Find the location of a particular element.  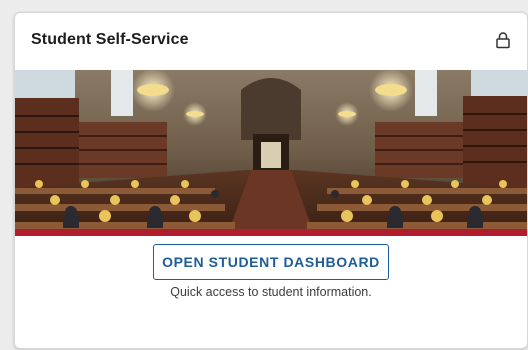

open-student-dashboard-button: OPEN STUDENT DASHBOARD is located at coordinates (271, 262).